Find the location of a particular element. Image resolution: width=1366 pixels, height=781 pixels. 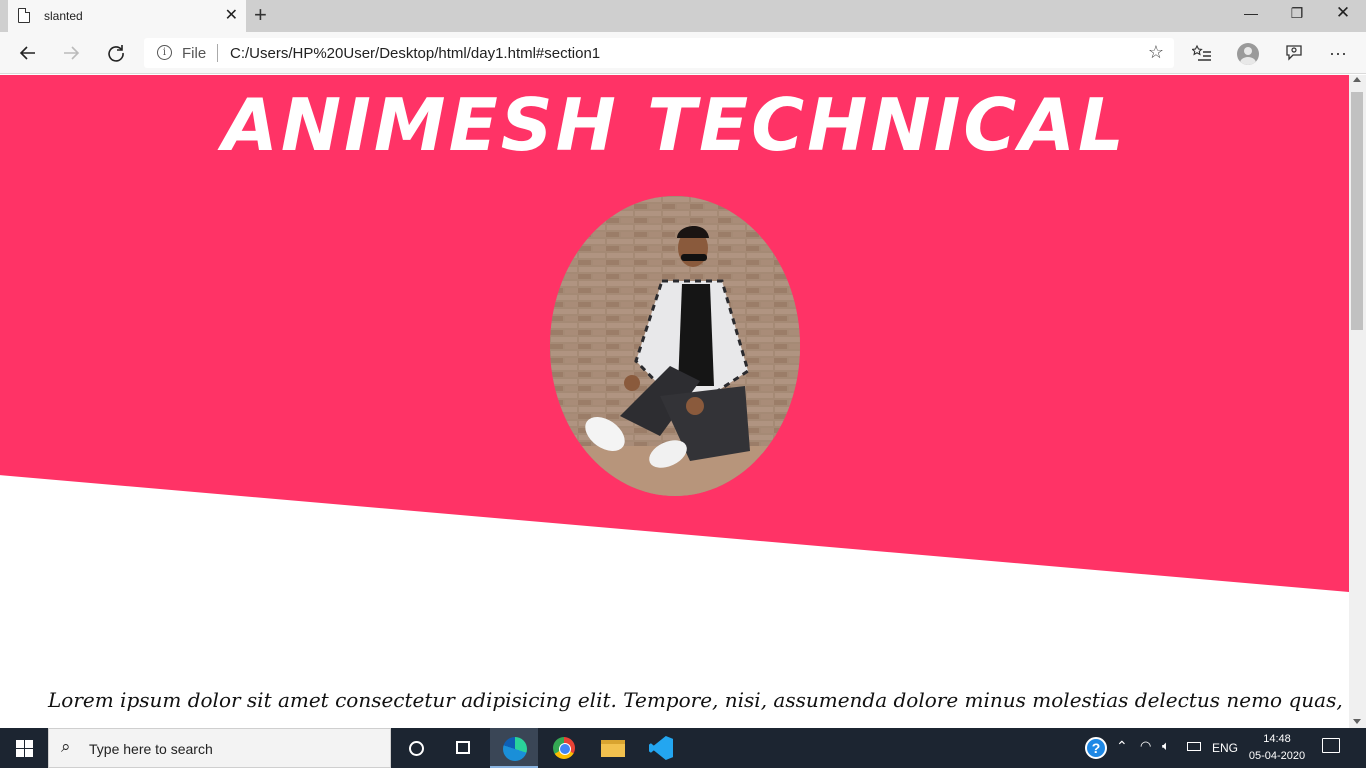

clock-date: 05-04-2020 is located at coordinates (1277, 756).